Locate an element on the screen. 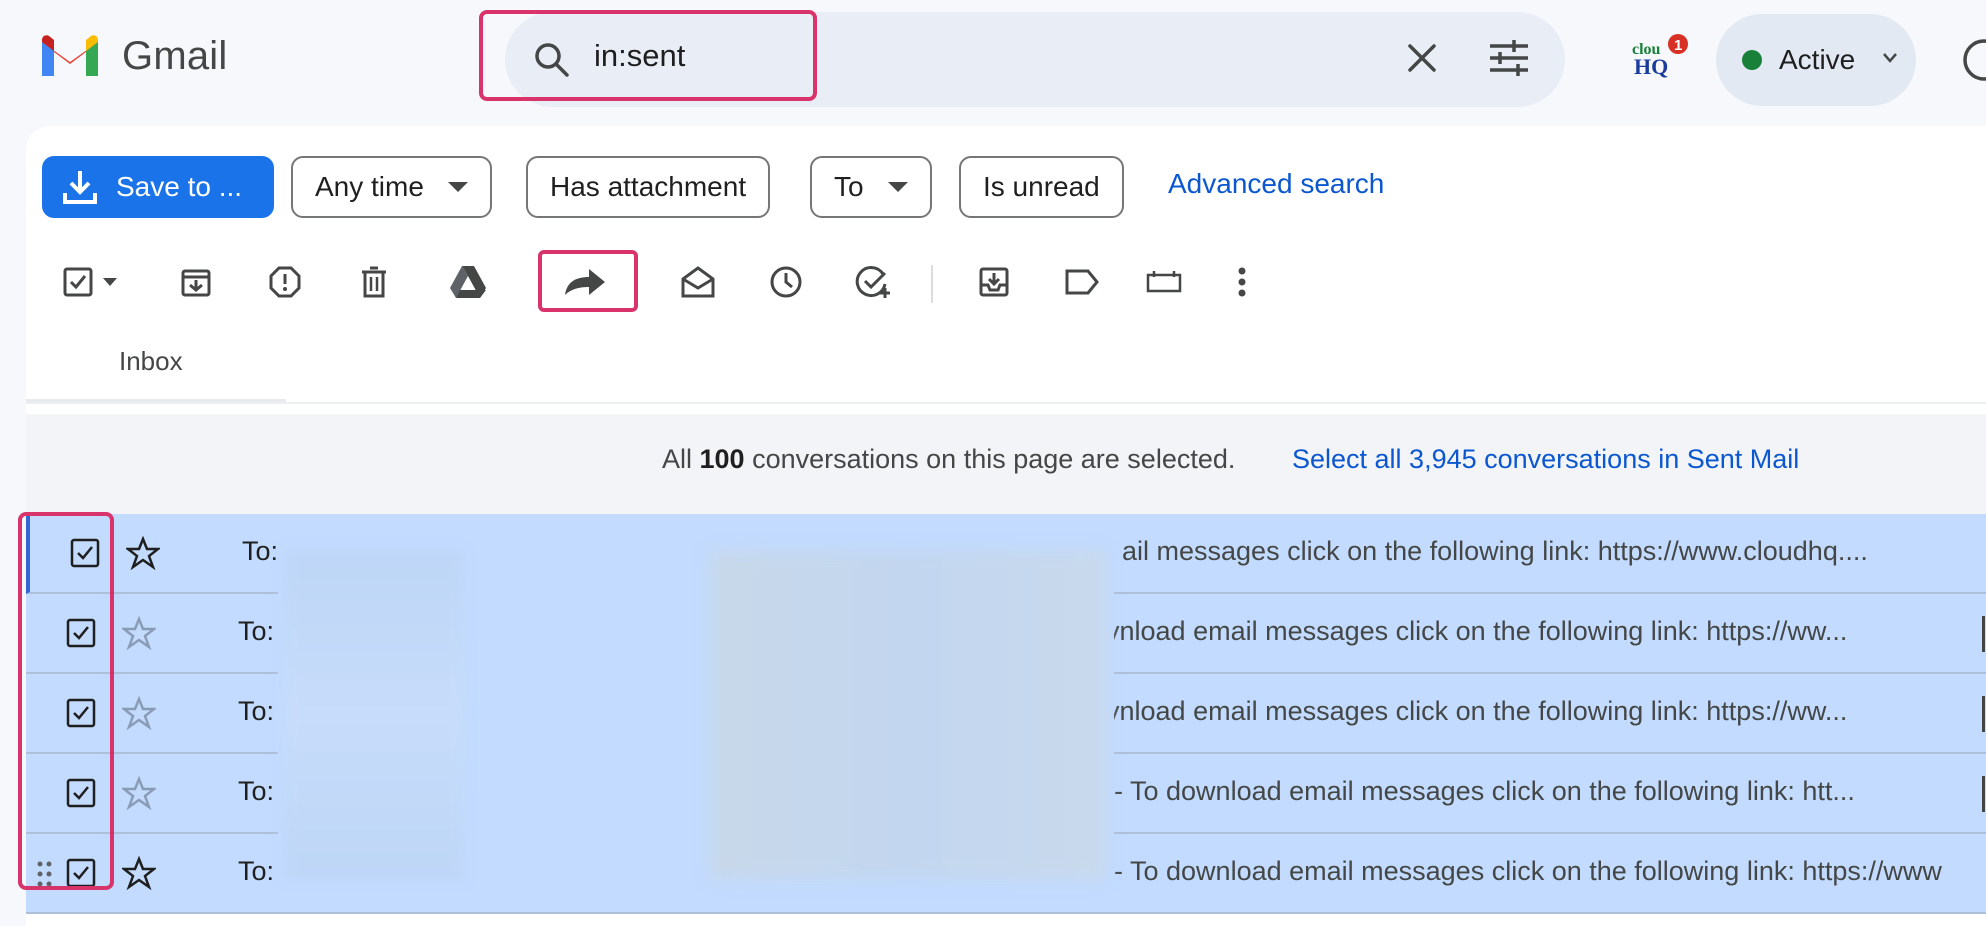 The height and width of the screenshot is (926, 1986). any-time-label: Any time is located at coordinates (369, 186).